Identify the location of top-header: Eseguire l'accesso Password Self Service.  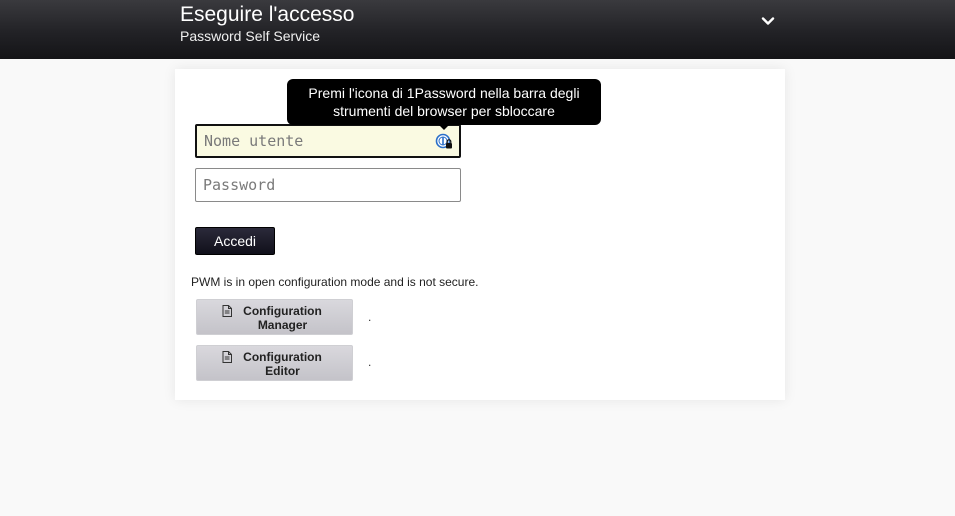
(477, 29).